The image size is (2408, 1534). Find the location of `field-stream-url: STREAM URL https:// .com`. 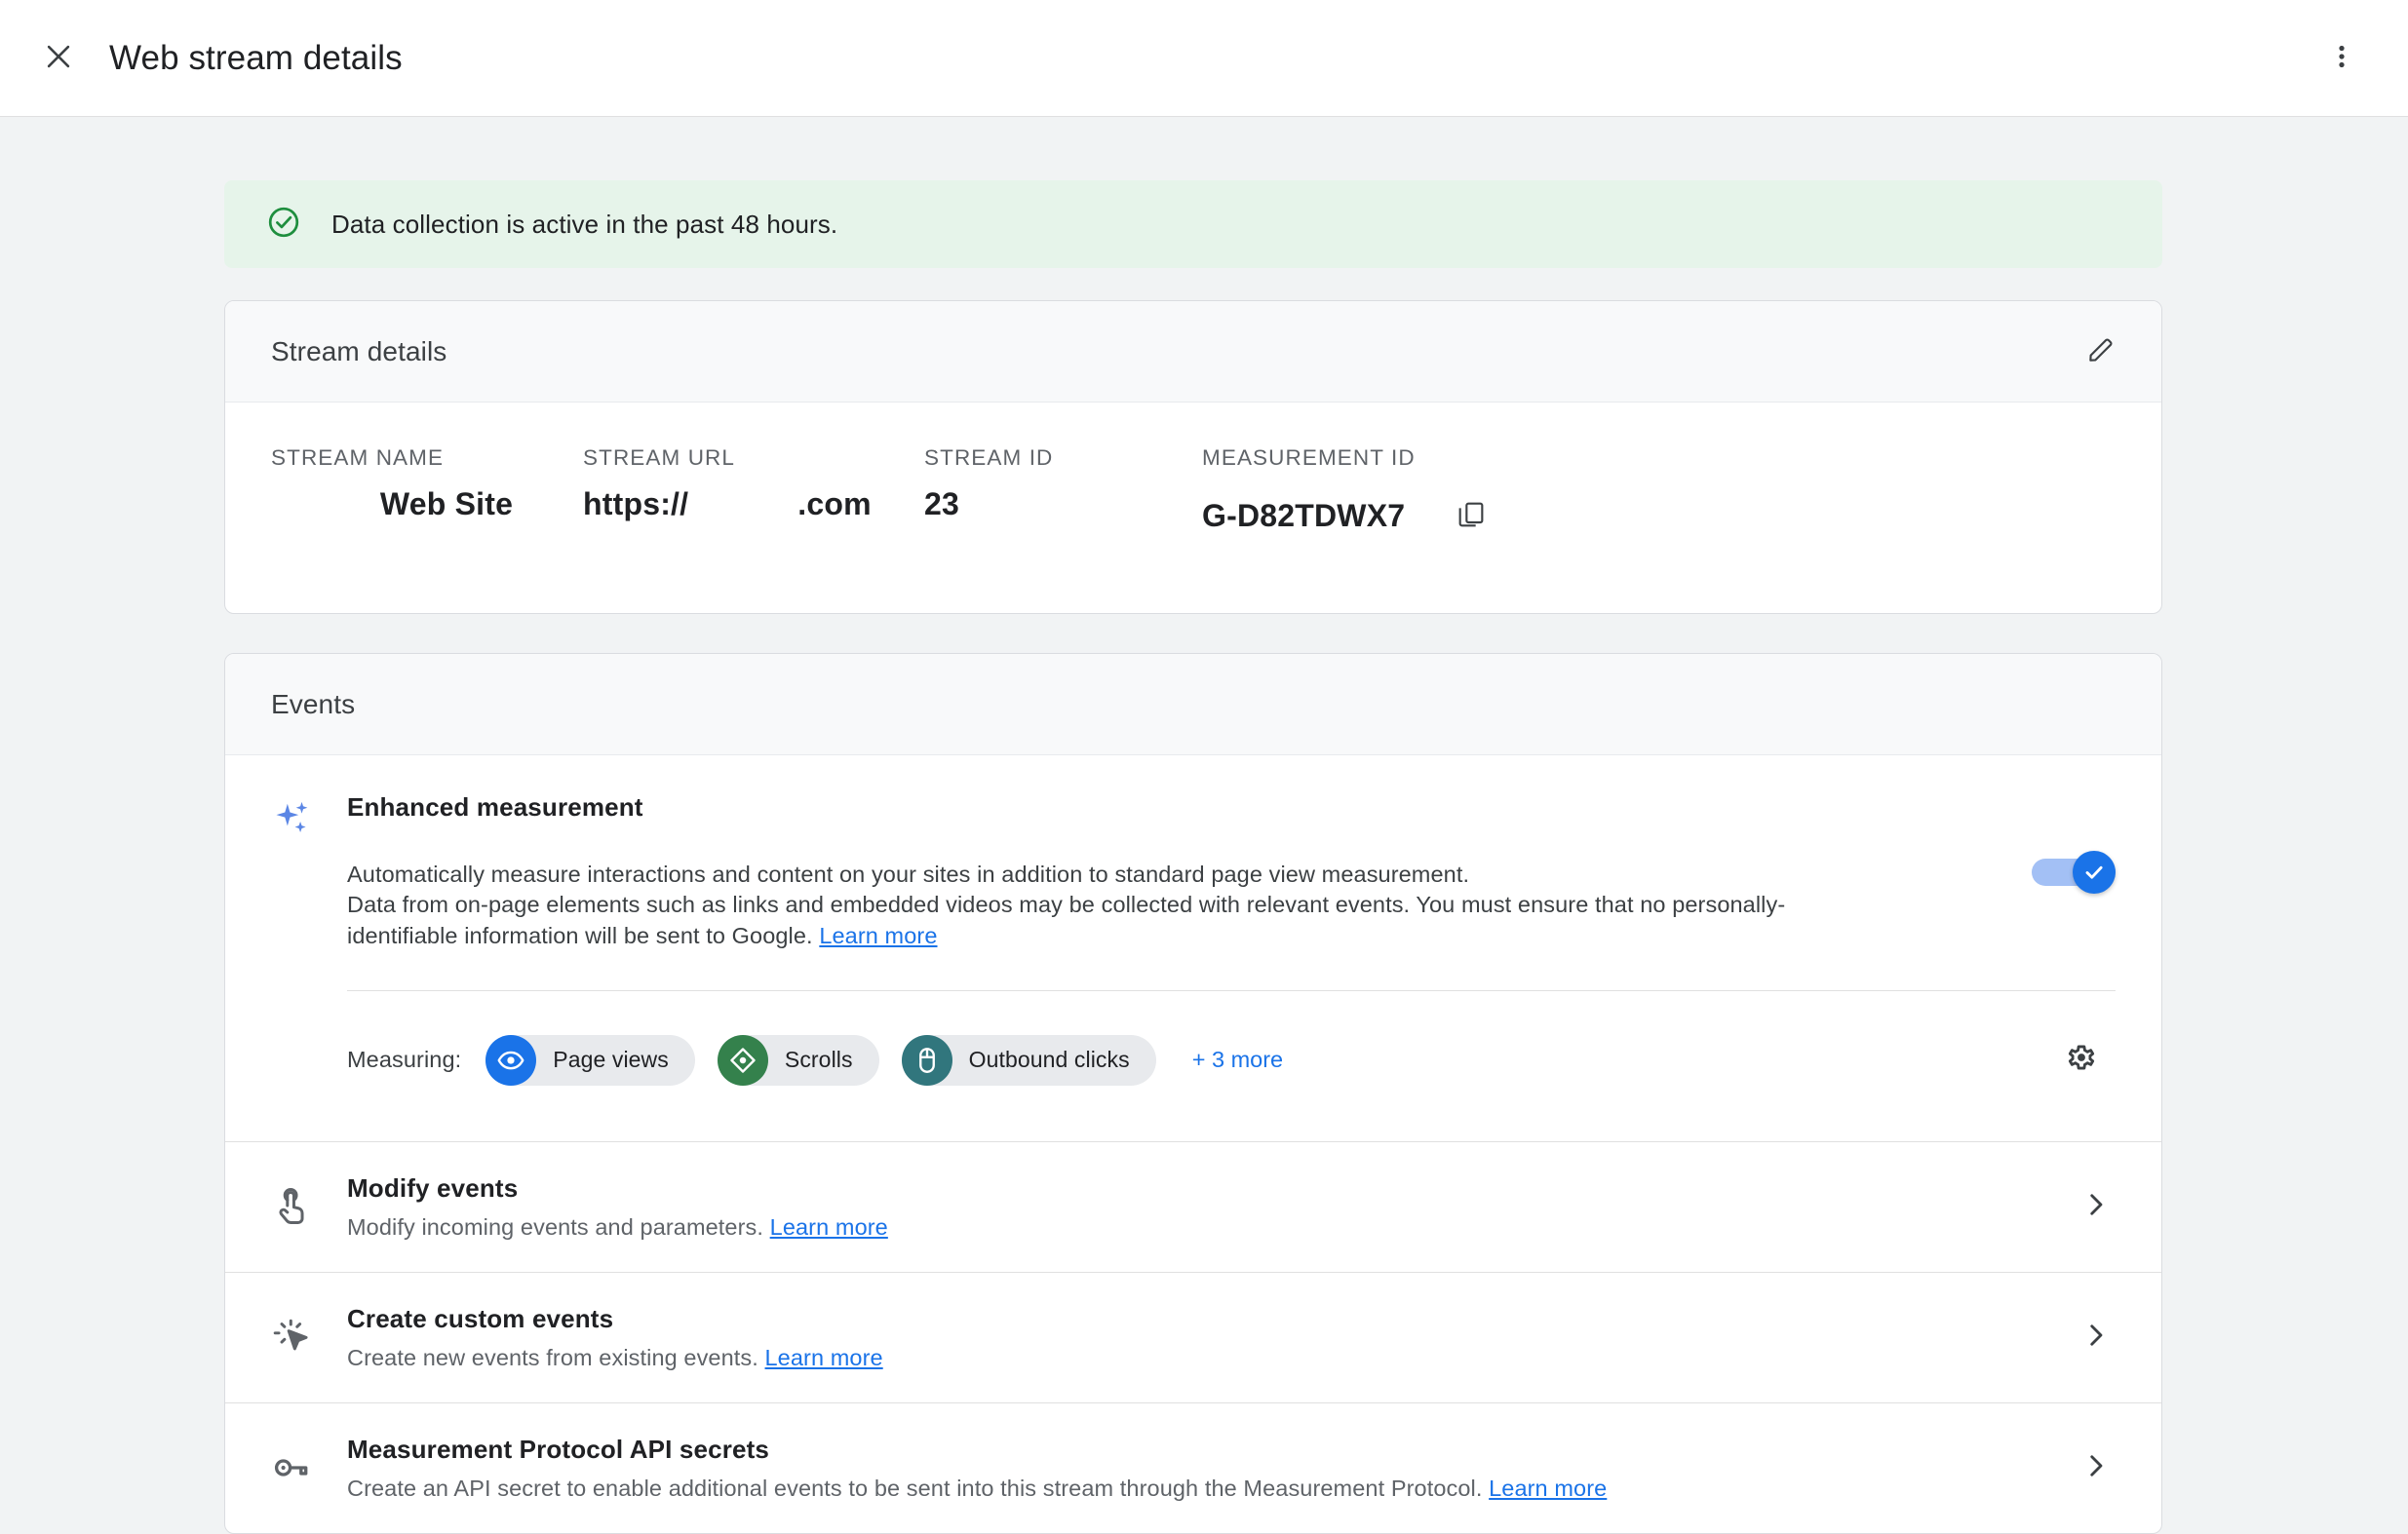

field-stream-url: STREAM URL https:// .com is located at coordinates (753, 484).